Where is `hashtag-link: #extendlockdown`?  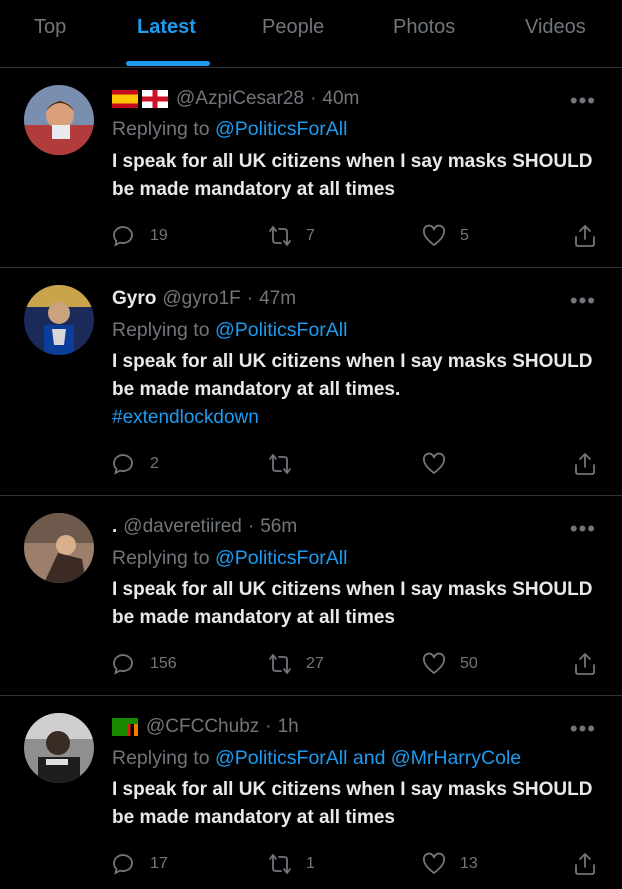
hashtag-link: #extendlockdown is located at coordinates (185, 418).